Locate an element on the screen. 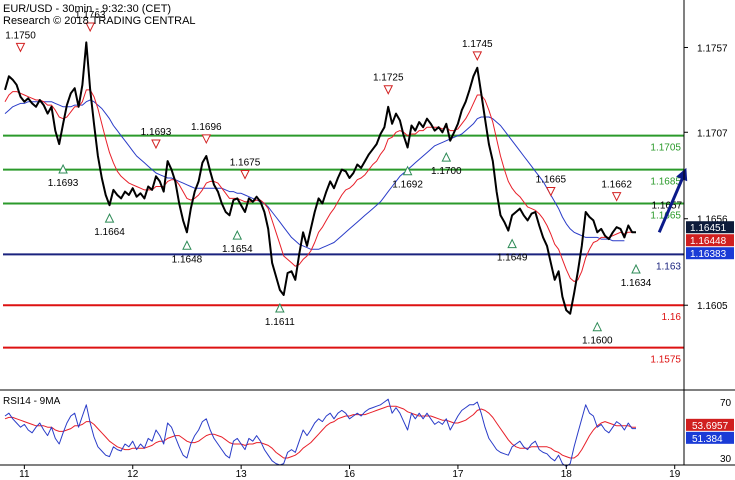 The width and height of the screenshot is (735, 480). rsi-ytick-label-1: 30 is located at coordinates (726, 459).